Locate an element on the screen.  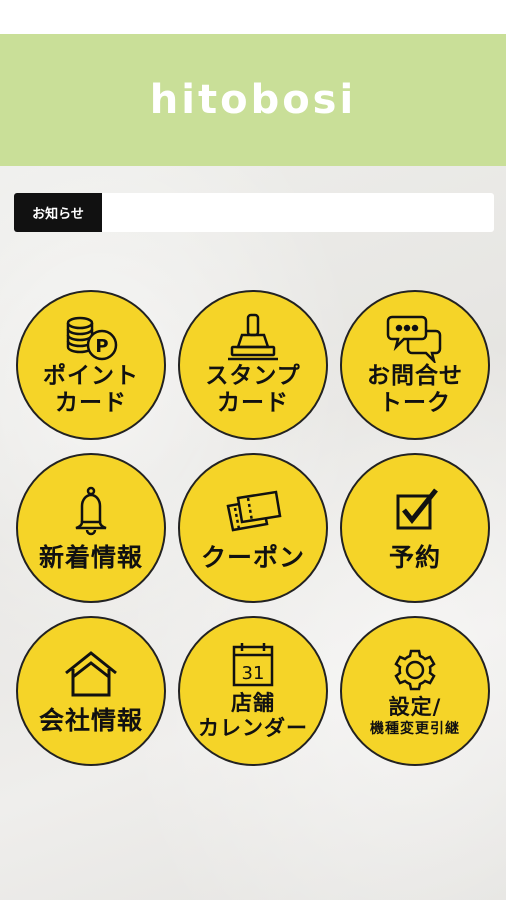
store-calendar-button: 31 店舗 カレンダー is located at coordinates (253, 691).